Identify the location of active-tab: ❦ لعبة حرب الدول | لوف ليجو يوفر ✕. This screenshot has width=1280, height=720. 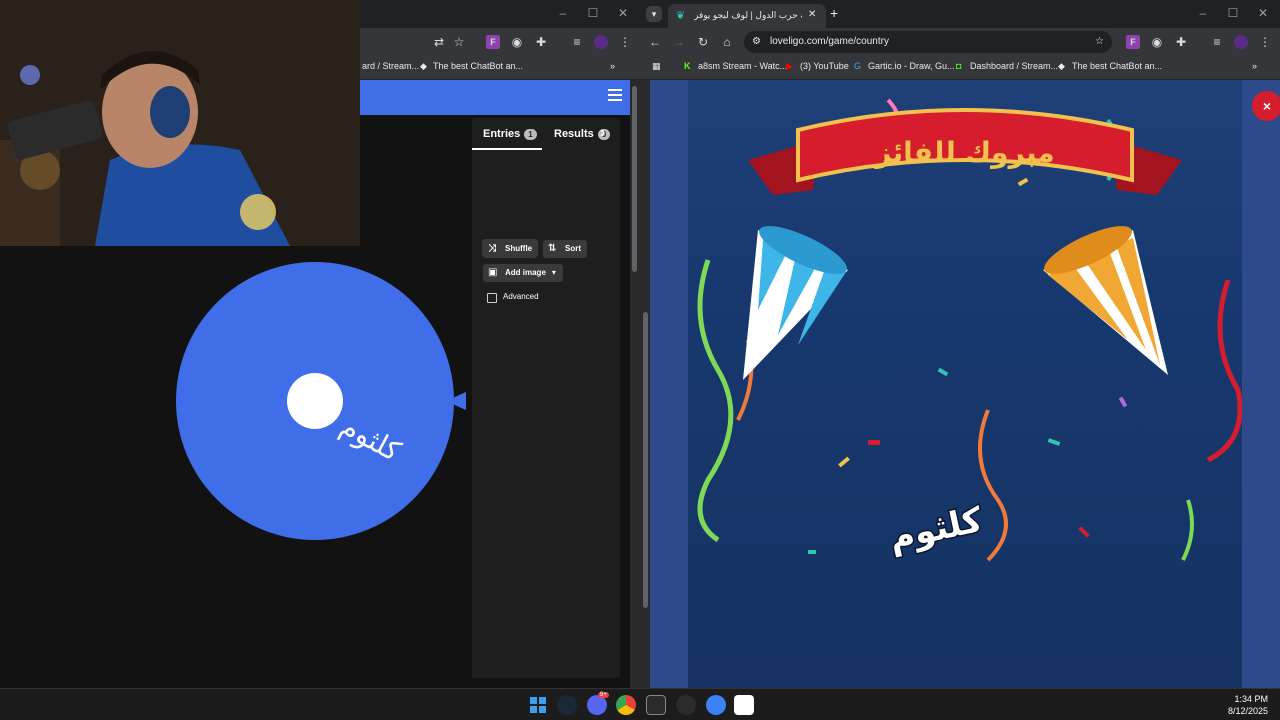
(747, 16).